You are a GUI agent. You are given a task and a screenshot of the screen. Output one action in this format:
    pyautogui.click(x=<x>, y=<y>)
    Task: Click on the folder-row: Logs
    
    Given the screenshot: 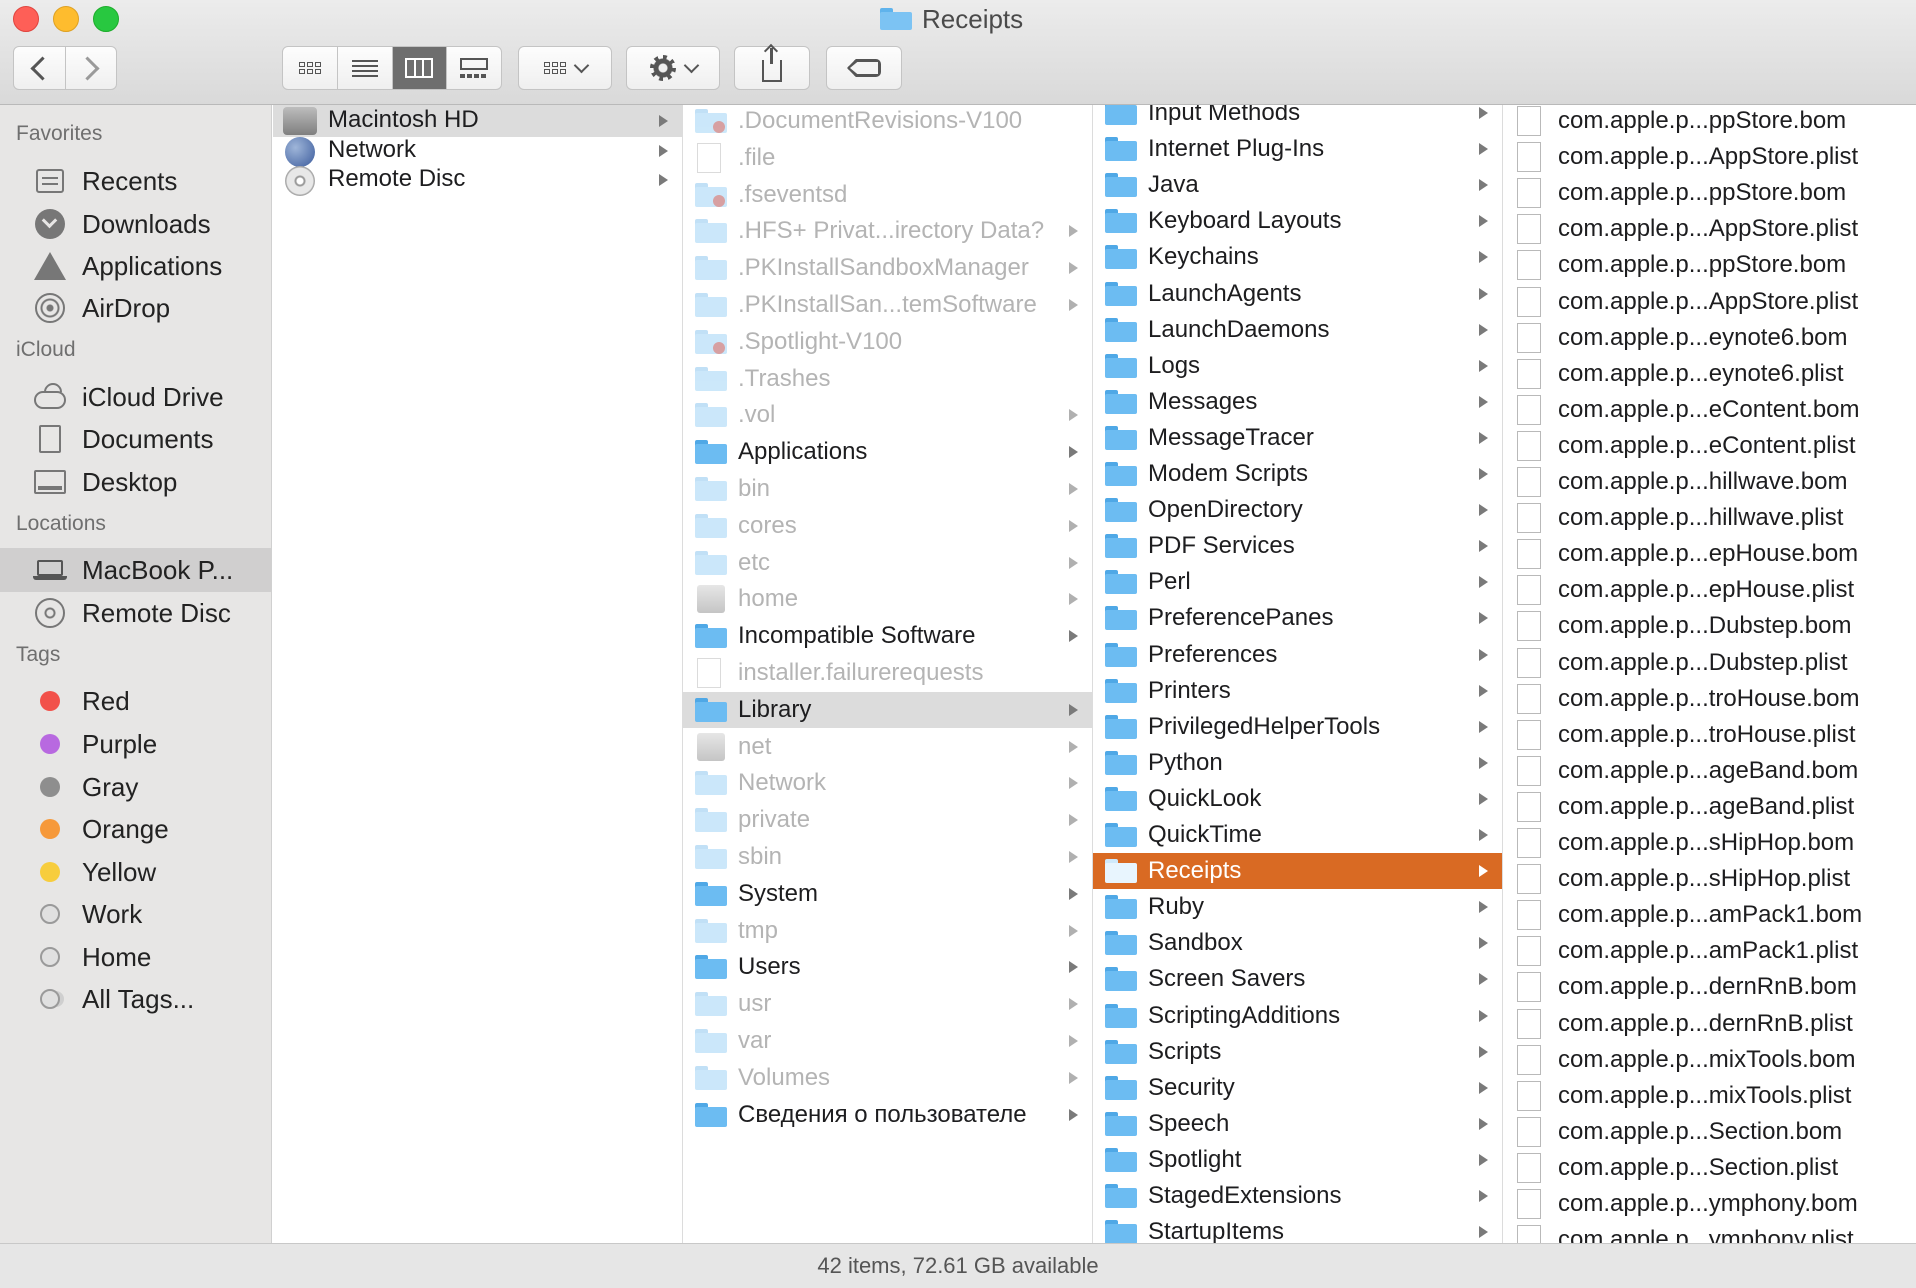 What is the action you would take?
    pyautogui.click(x=1297, y=366)
    